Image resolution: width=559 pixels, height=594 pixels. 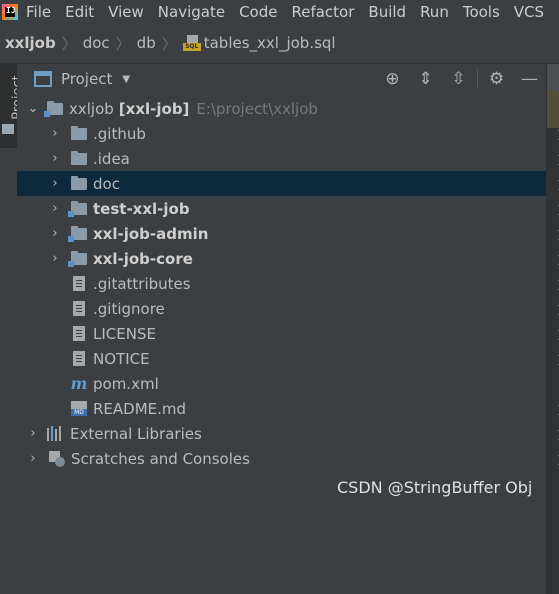 I want to click on tree-item-test-xxl-job: › test-xxl-job, so click(x=281, y=208).